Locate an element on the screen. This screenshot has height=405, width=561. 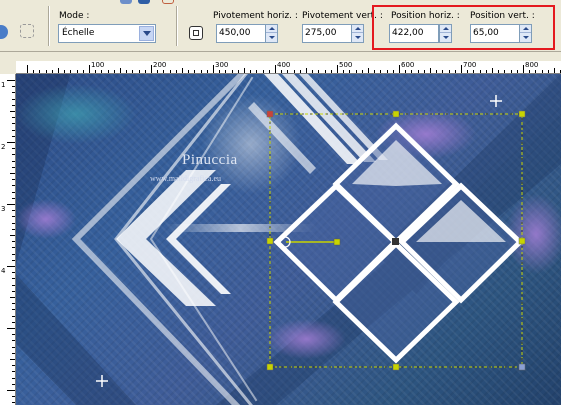
ruler-label: 200 is located at coordinates (160, 65).